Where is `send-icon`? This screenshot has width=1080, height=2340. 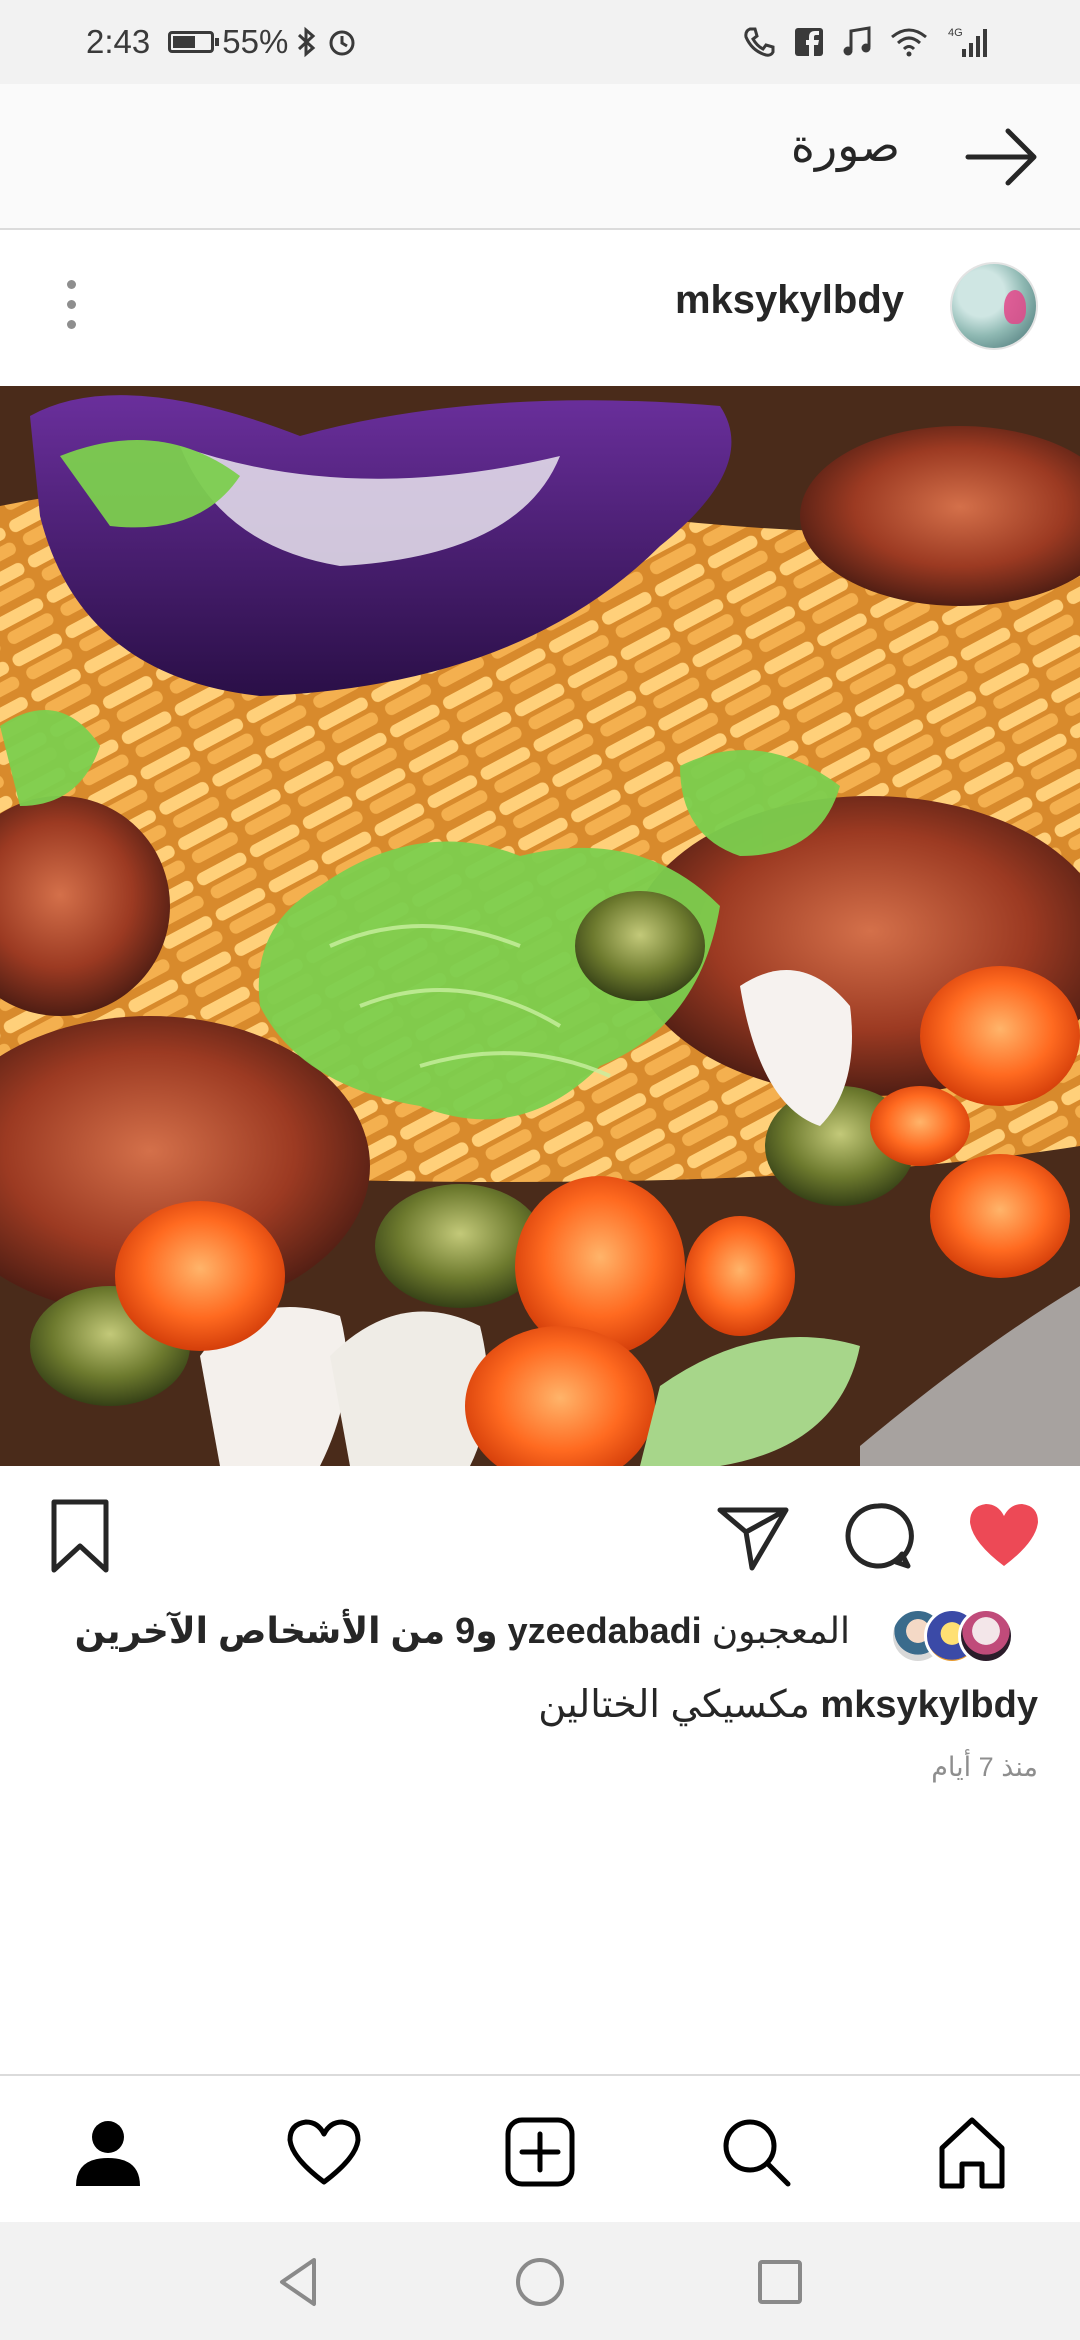
send-icon is located at coordinates (752, 1536).